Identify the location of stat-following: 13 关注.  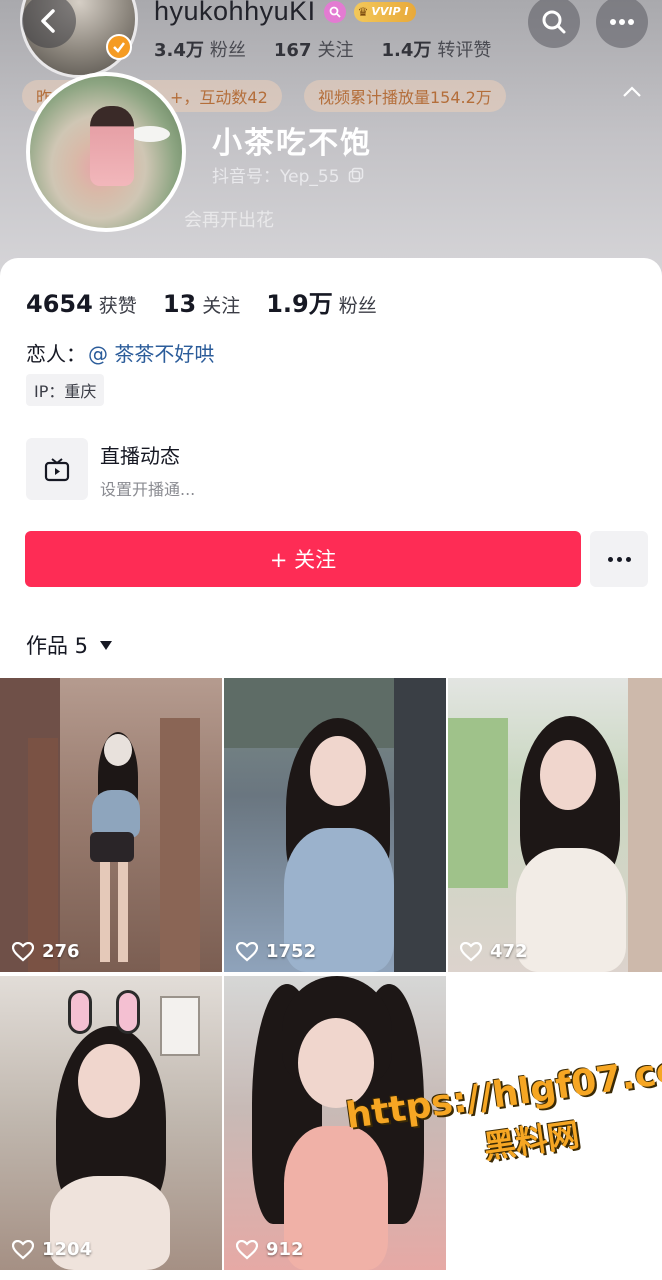
(201, 304).